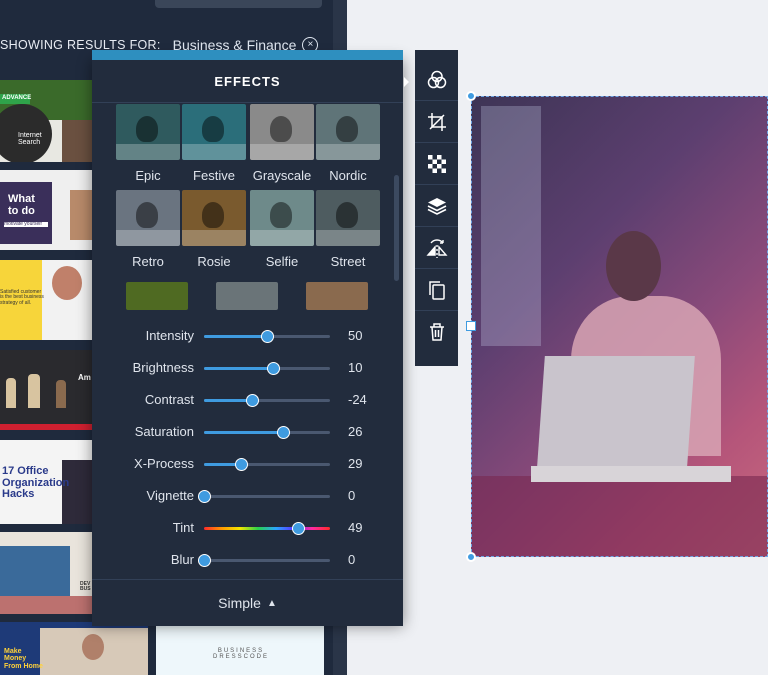  What do you see at coordinates (396, 228) in the screenshot?
I see `panel-scrollbar` at bounding box center [396, 228].